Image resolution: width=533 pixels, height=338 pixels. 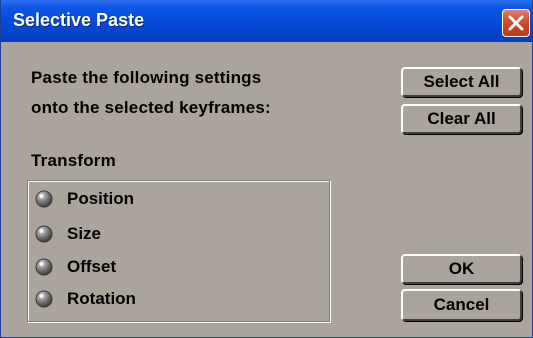 What do you see at coordinates (151, 107) in the screenshot?
I see `prompt-text-line2: onto the selected keyframes:` at bounding box center [151, 107].